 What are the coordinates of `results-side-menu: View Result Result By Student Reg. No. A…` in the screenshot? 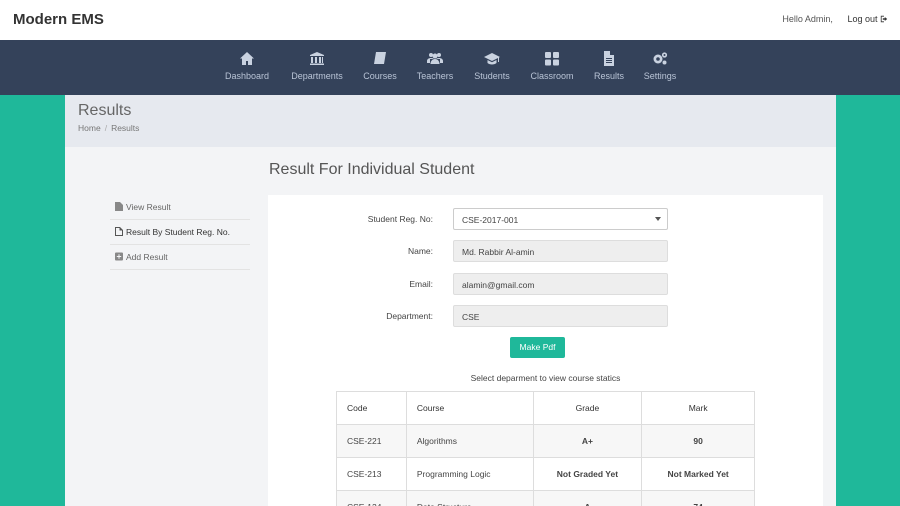 It's located at (180, 232).